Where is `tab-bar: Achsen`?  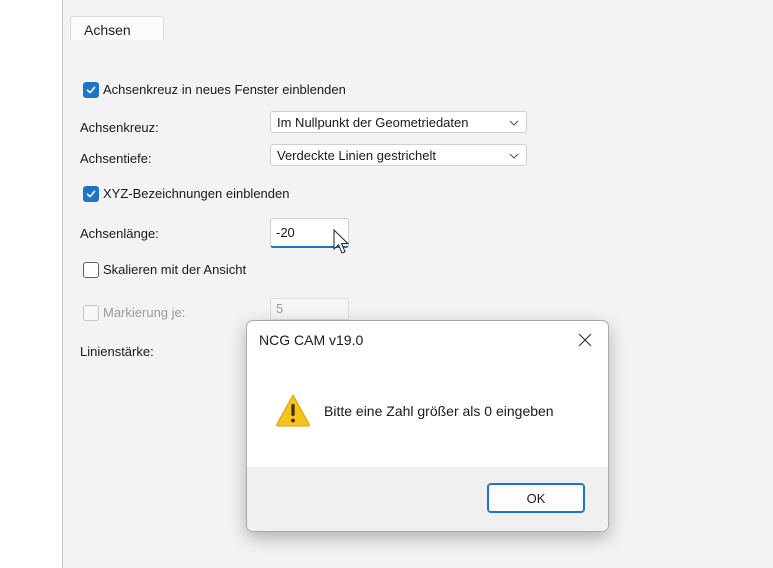 tab-bar: Achsen is located at coordinates (418, 26).